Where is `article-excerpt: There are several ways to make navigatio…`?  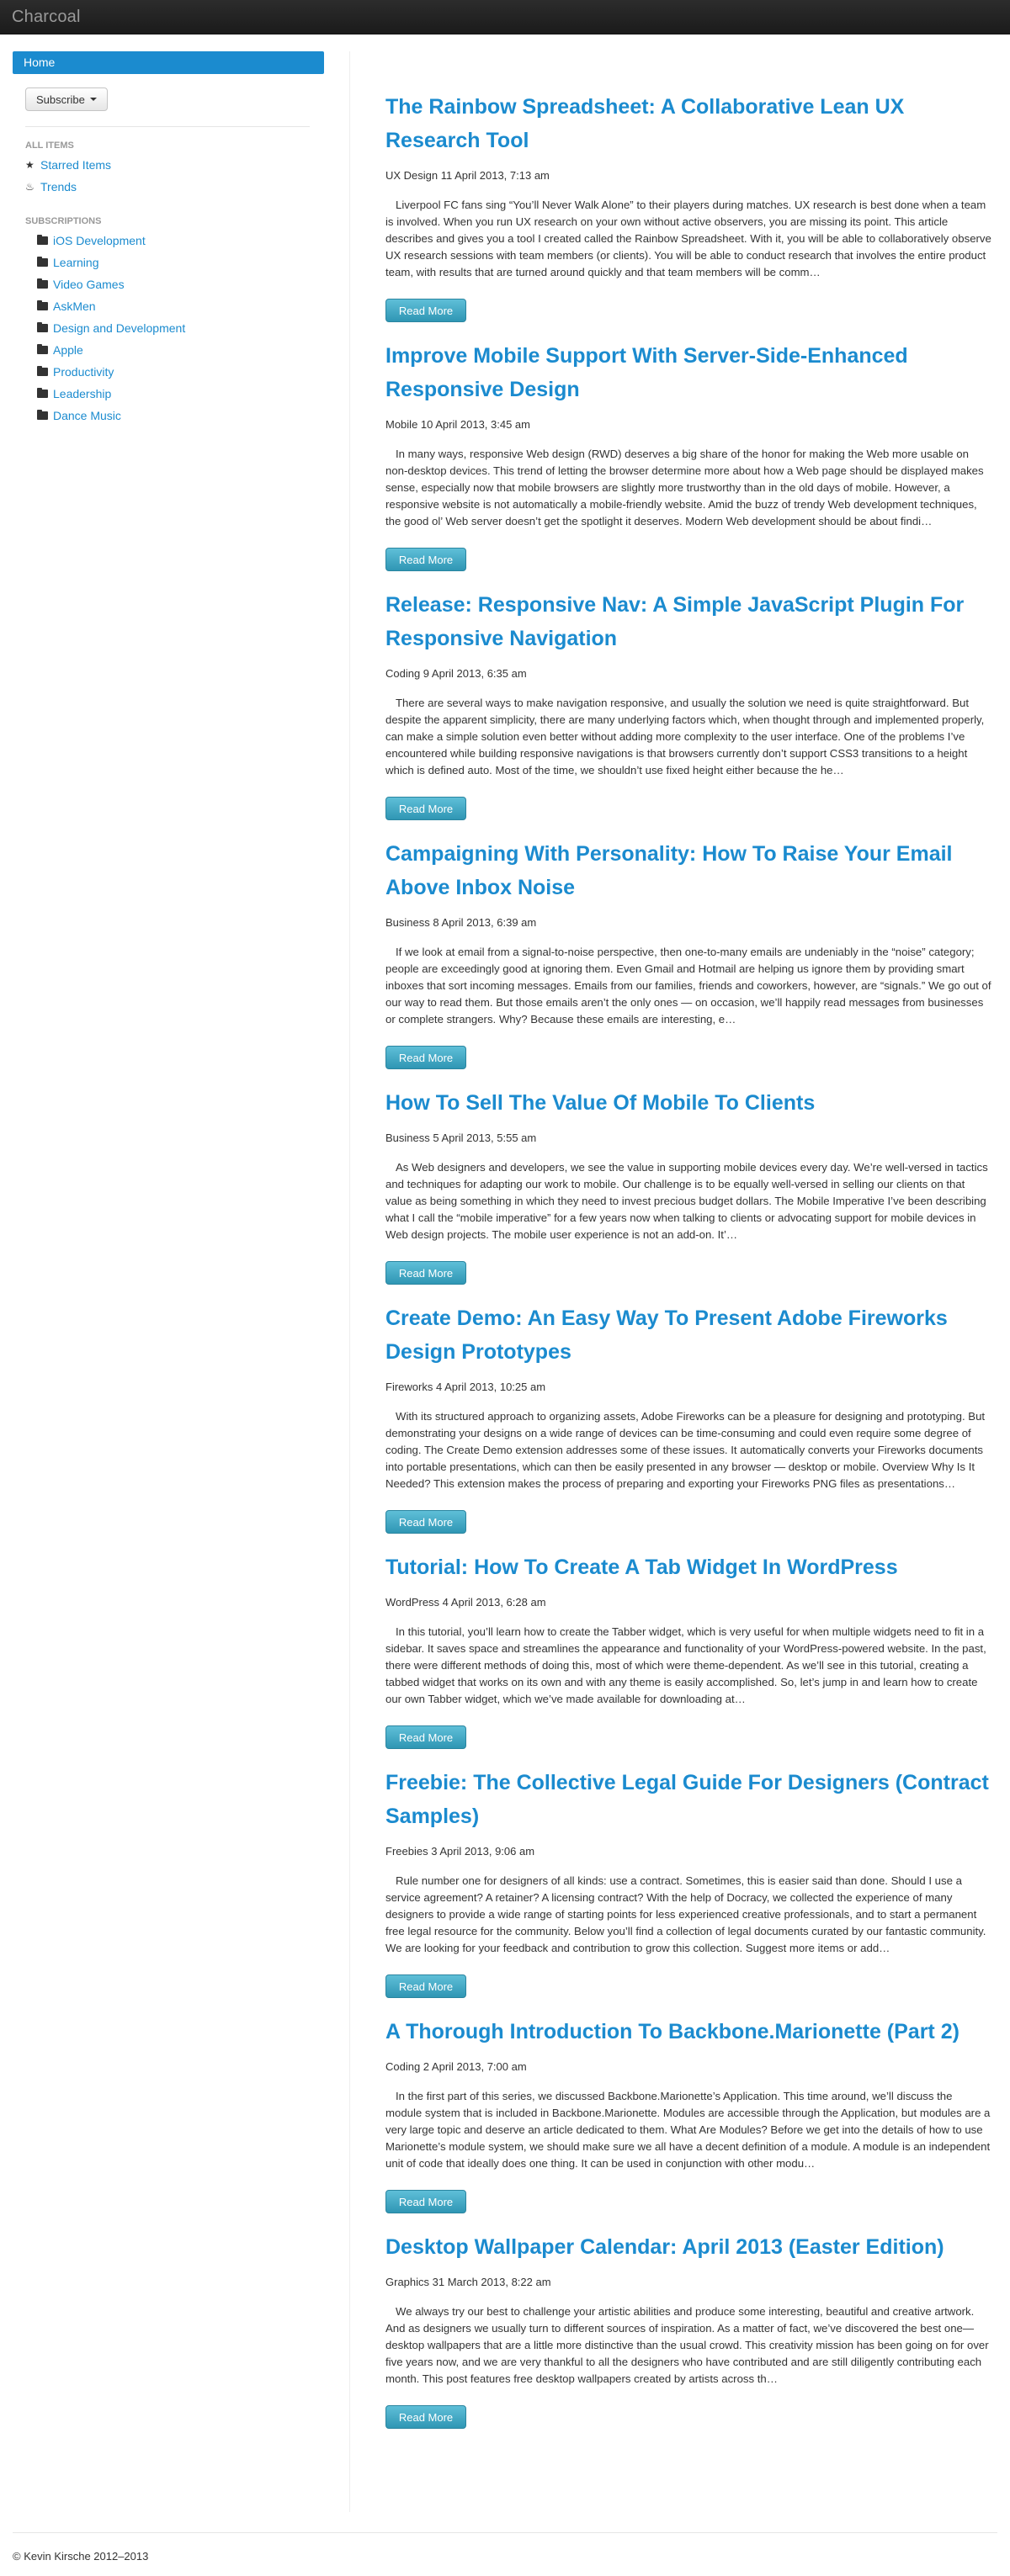
article-excerpt: There are several ways to make navigatio… is located at coordinates (685, 737).